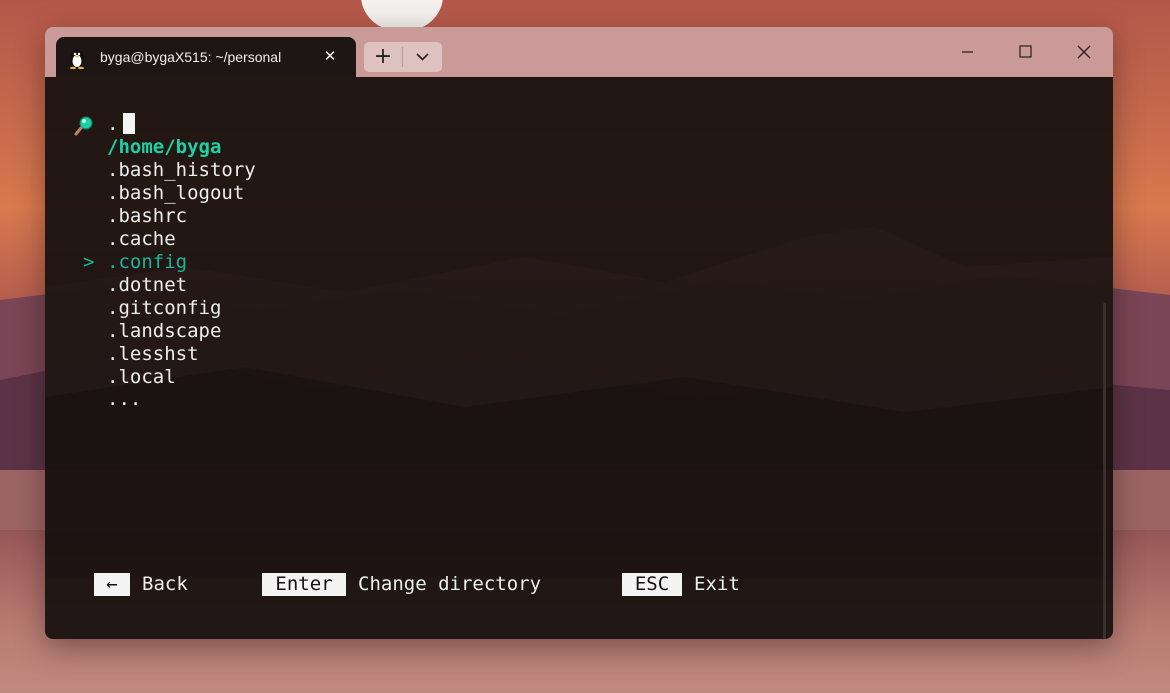  What do you see at coordinates (579, 52) in the screenshot?
I see `title-bar: byga@bygaX515: ~/personal ✕ +` at bounding box center [579, 52].